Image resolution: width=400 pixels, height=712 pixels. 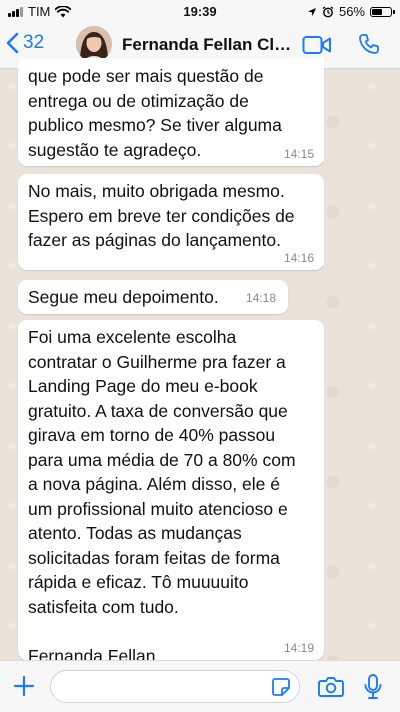 What do you see at coordinates (373, 687) in the screenshot?
I see `microphone-icon` at bounding box center [373, 687].